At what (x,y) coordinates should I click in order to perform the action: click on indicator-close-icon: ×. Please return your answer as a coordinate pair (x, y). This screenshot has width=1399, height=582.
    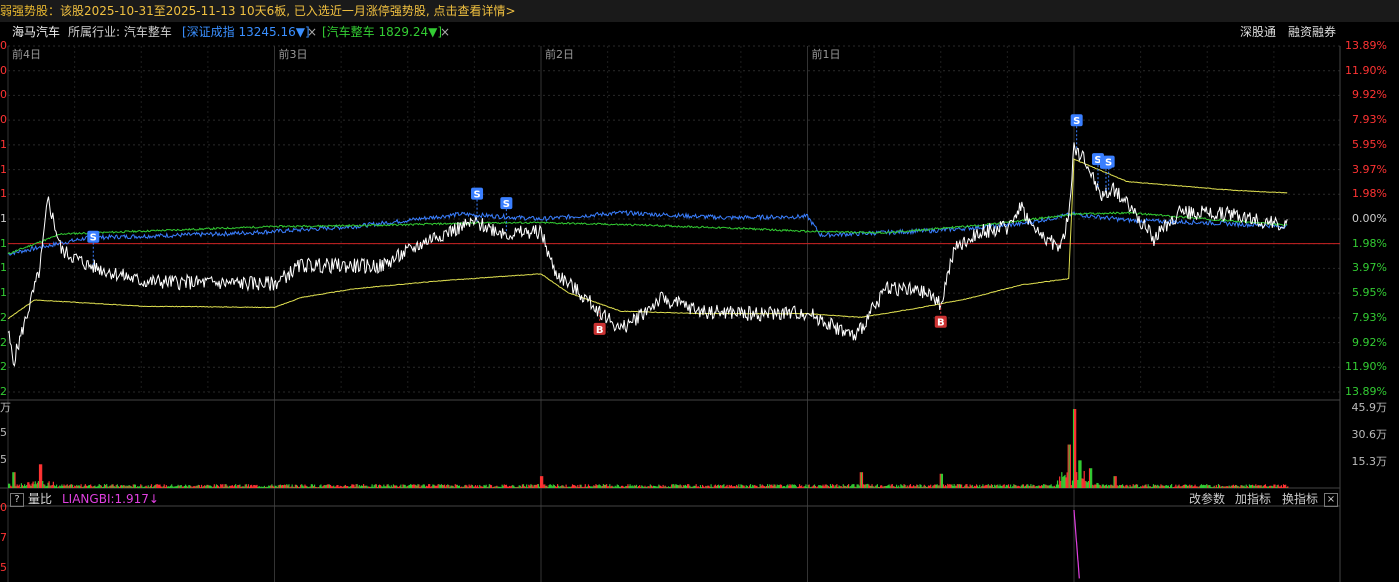
    Looking at the image, I should click on (1331, 500).